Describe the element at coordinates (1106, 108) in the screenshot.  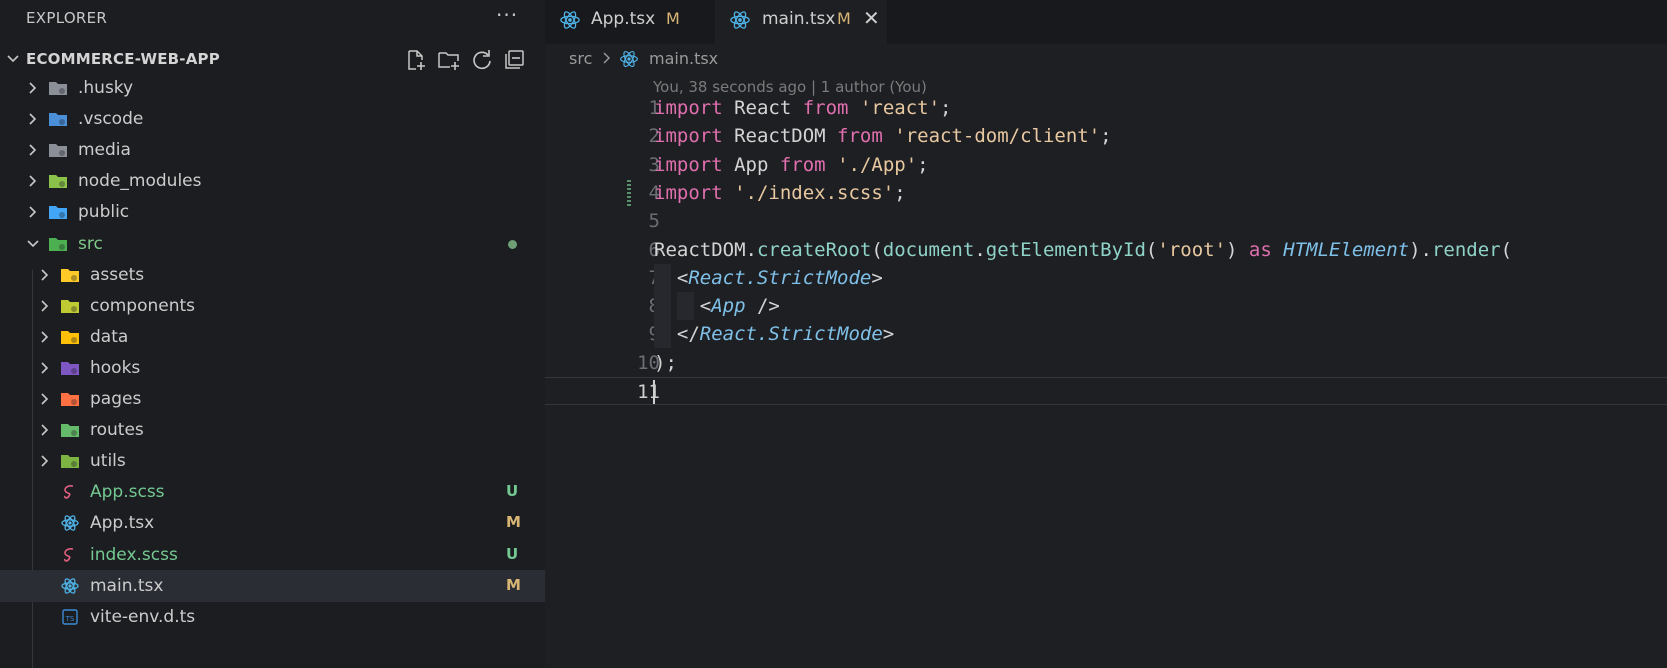
I see `code-line: 1 import React from 'react';` at that location.